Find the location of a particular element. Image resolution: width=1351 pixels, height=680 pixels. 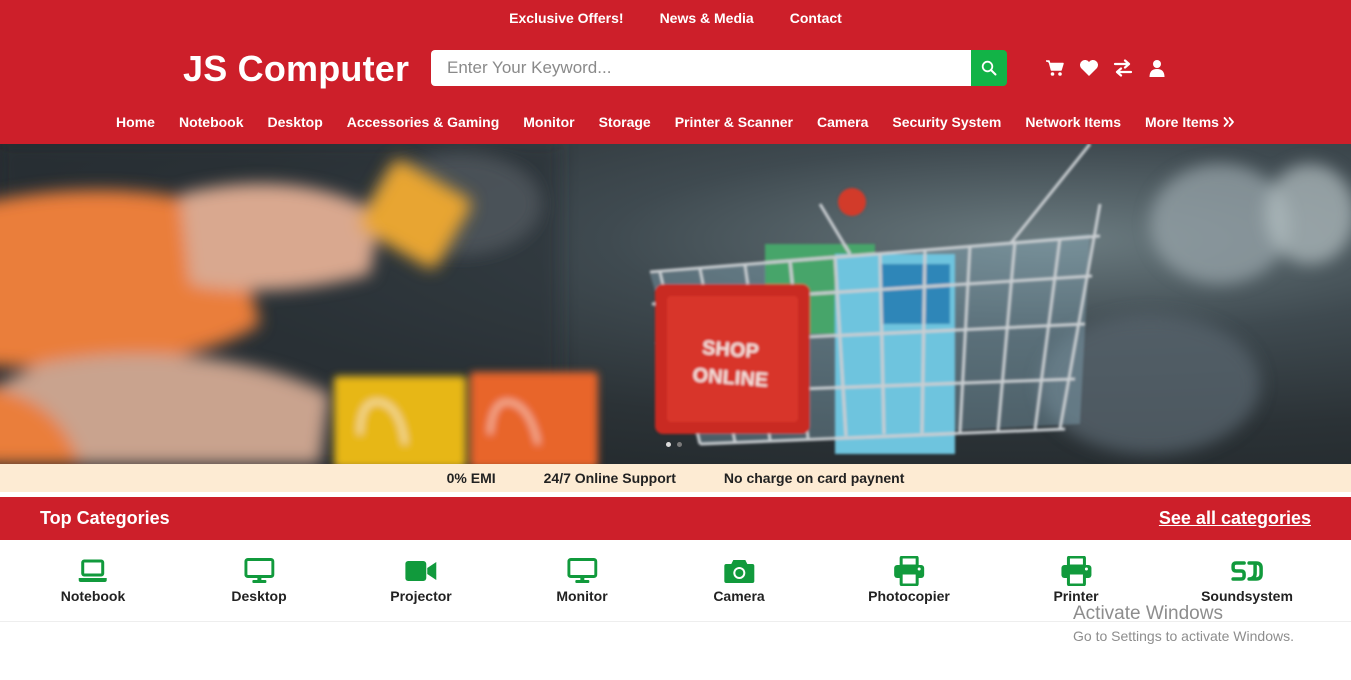

nav-camera: Camera is located at coordinates (842, 122).